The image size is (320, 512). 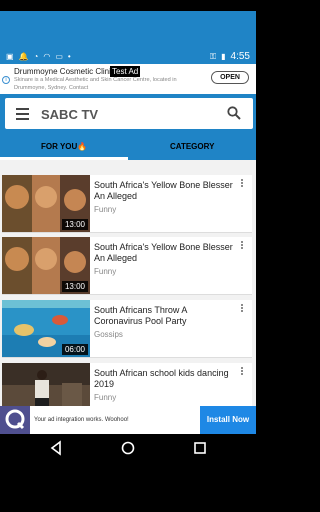 I want to click on search-bar: SABC TV, so click(x=129, y=113).